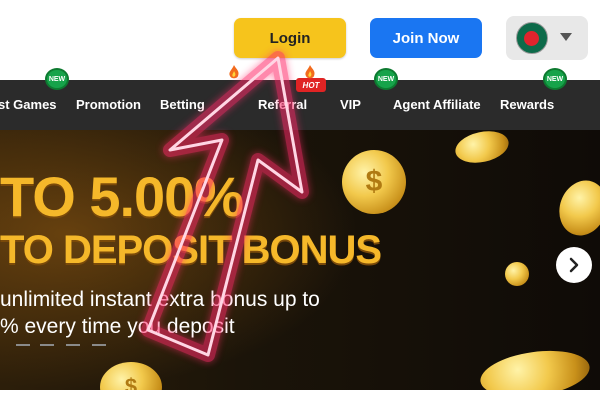 The width and height of the screenshot is (600, 400). What do you see at coordinates (191, 250) in the screenshot?
I see `banner-subtitle: TO DEPOSIT BONUS` at bounding box center [191, 250].